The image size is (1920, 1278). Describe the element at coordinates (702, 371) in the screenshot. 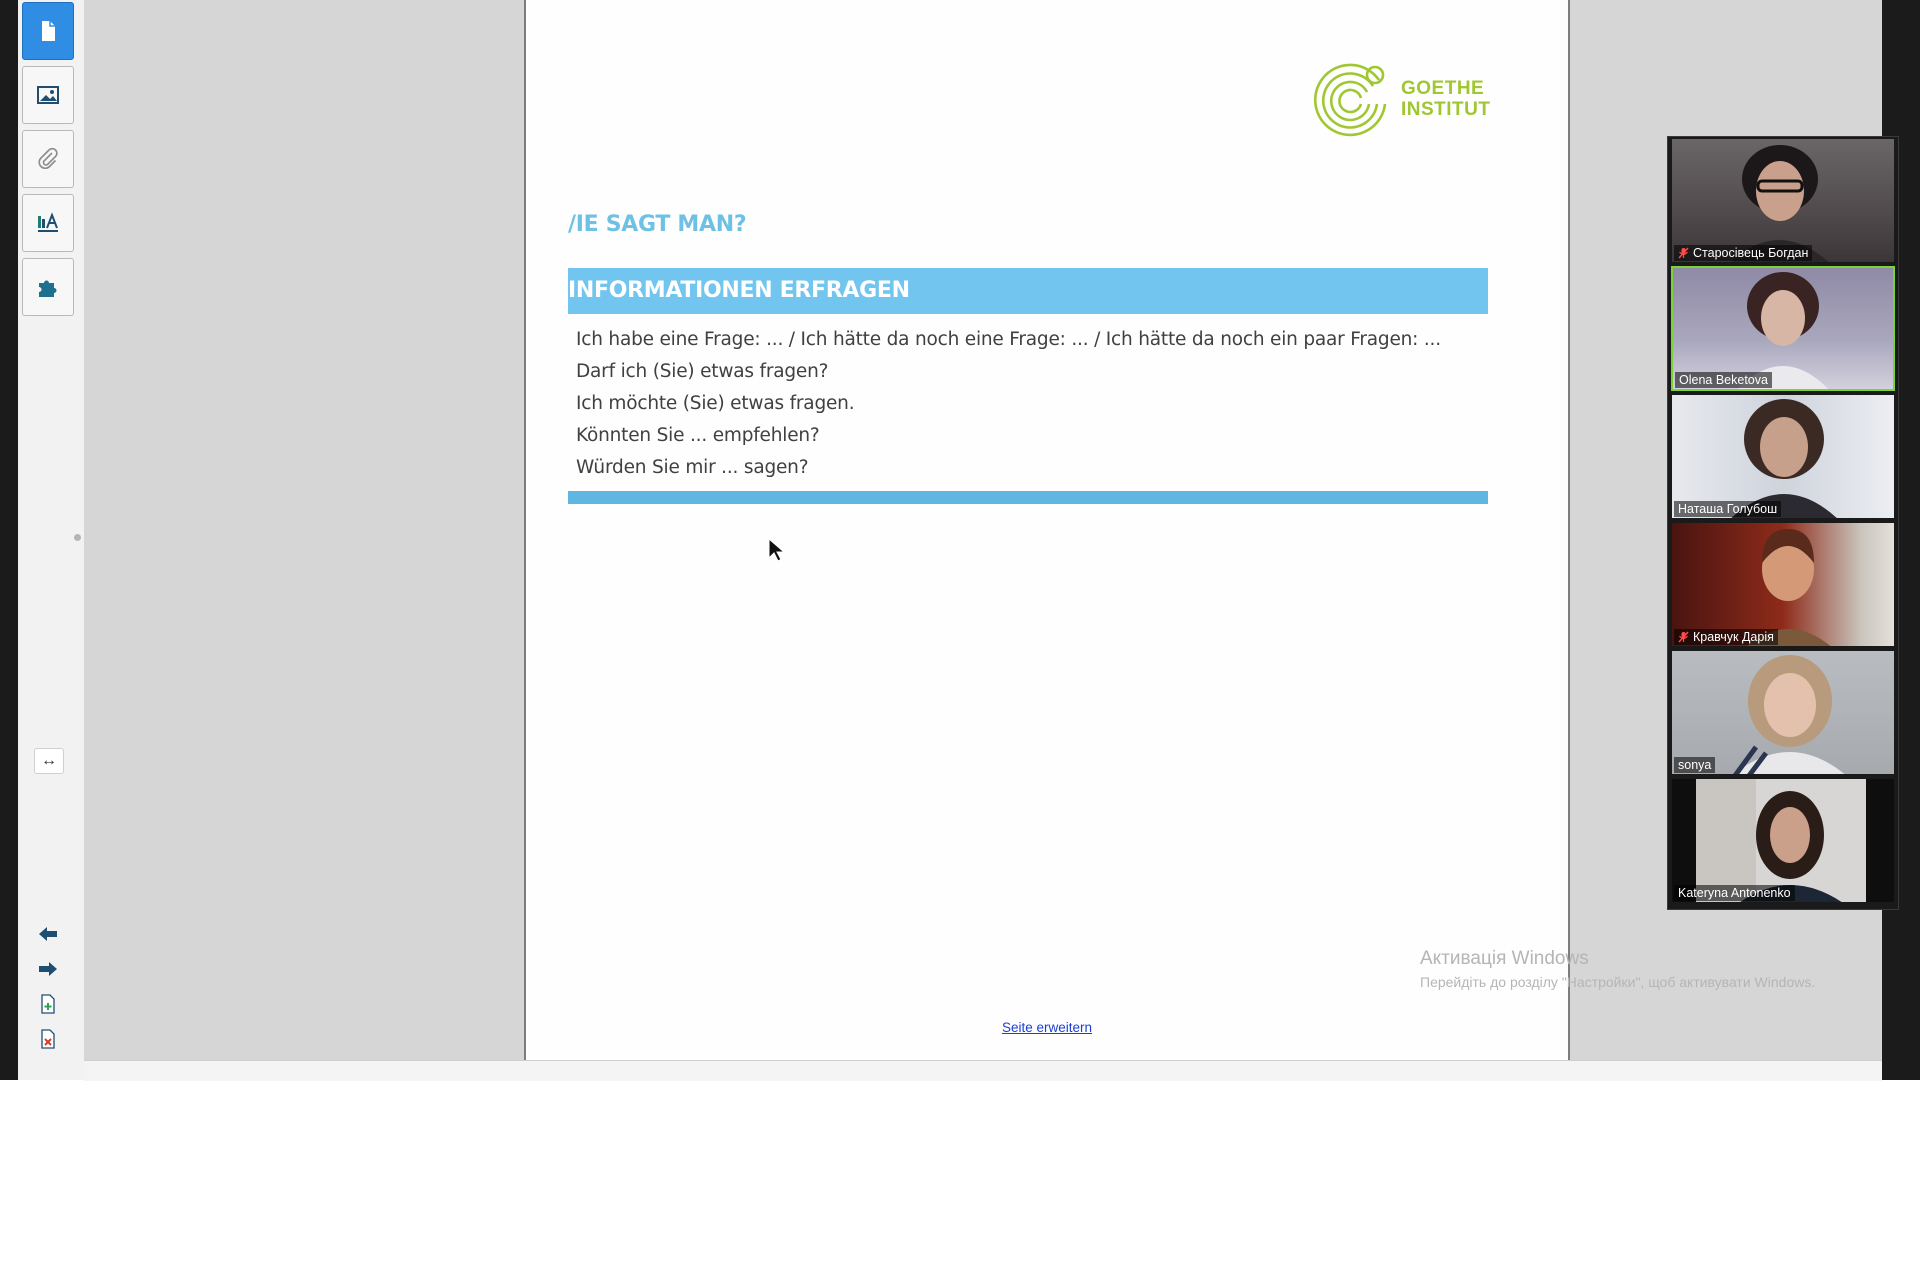

I see `phrase-item: Darf ich (Sie) etwas fragen?` at that location.